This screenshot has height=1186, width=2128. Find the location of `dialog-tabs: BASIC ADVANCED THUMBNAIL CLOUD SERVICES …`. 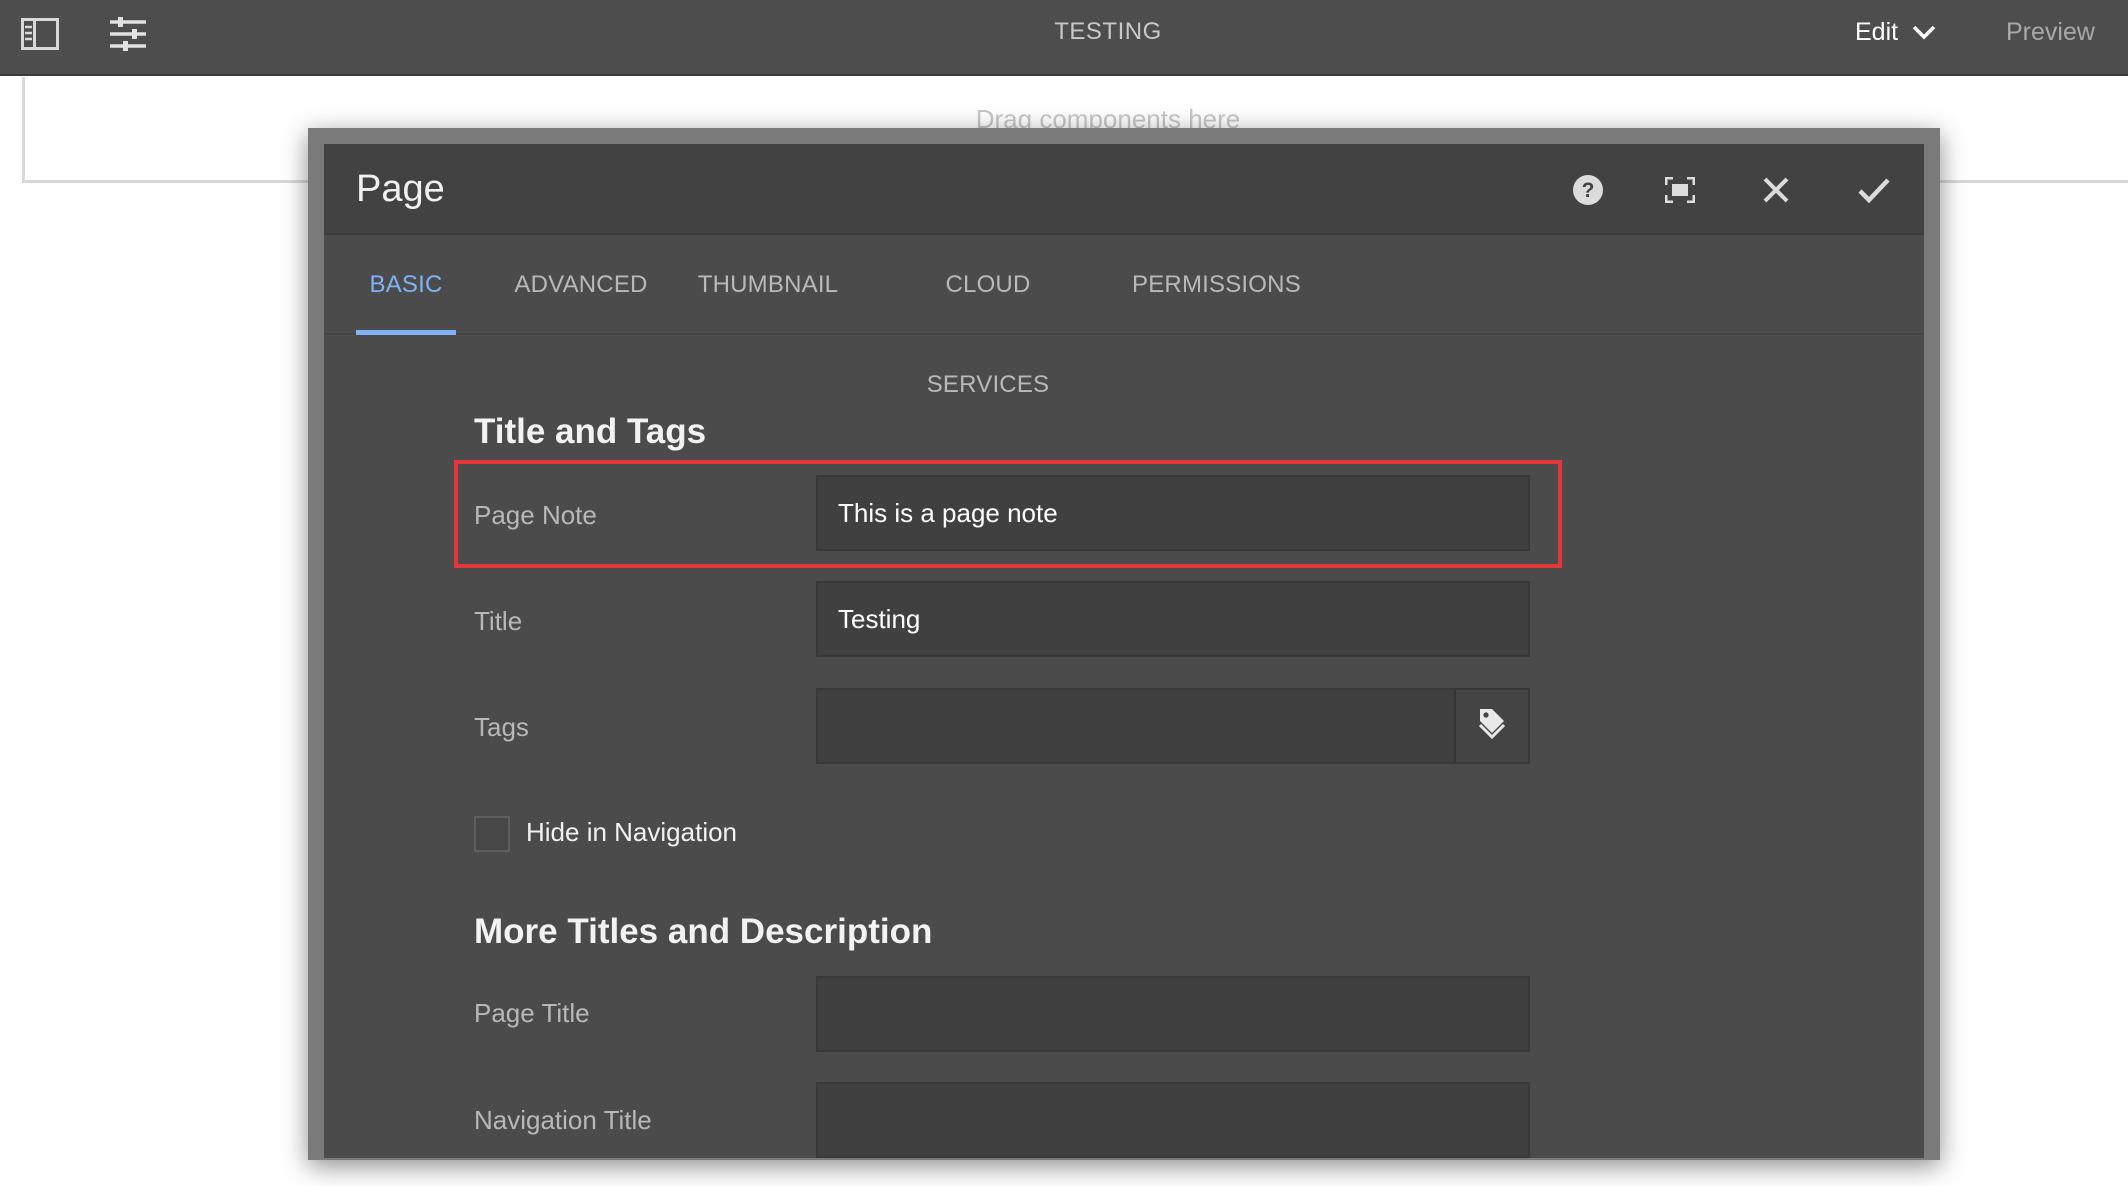

dialog-tabs: BASIC ADVANCED THUMBNAIL CLOUD SERVICES … is located at coordinates (1124, 316).